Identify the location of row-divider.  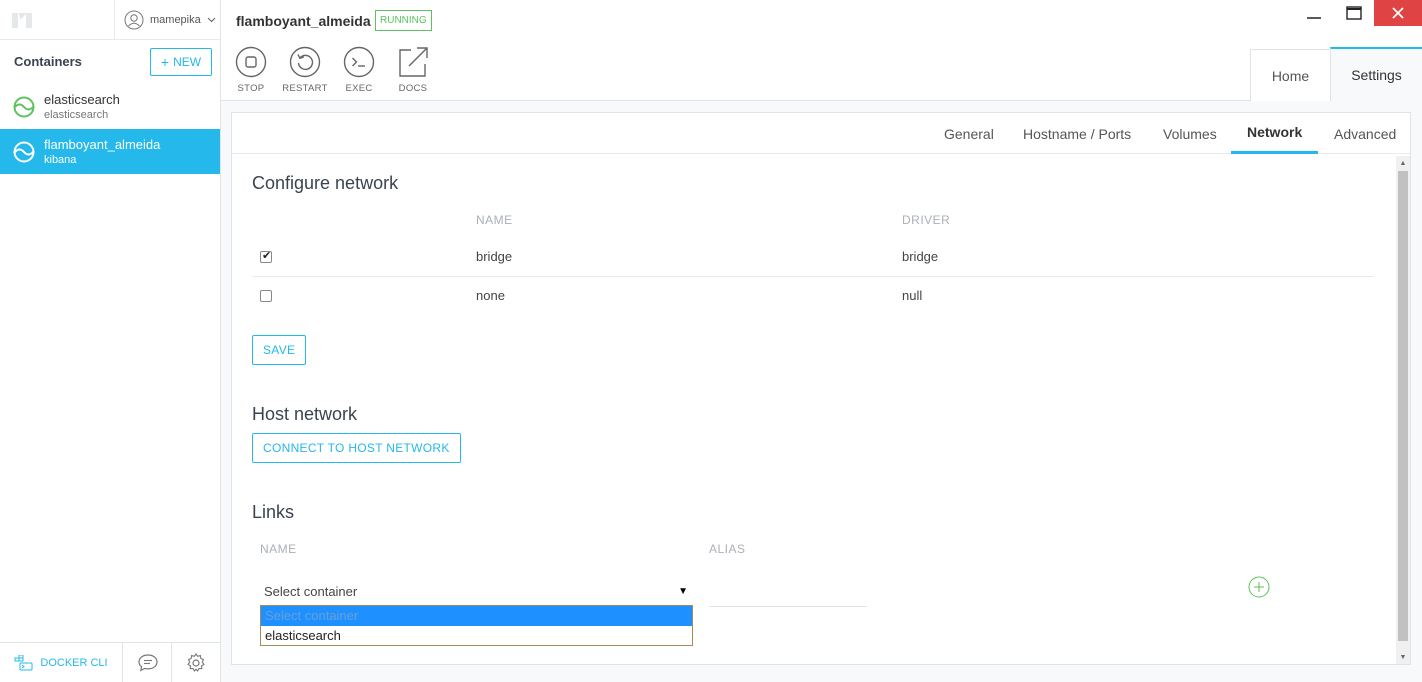
(813, 276).